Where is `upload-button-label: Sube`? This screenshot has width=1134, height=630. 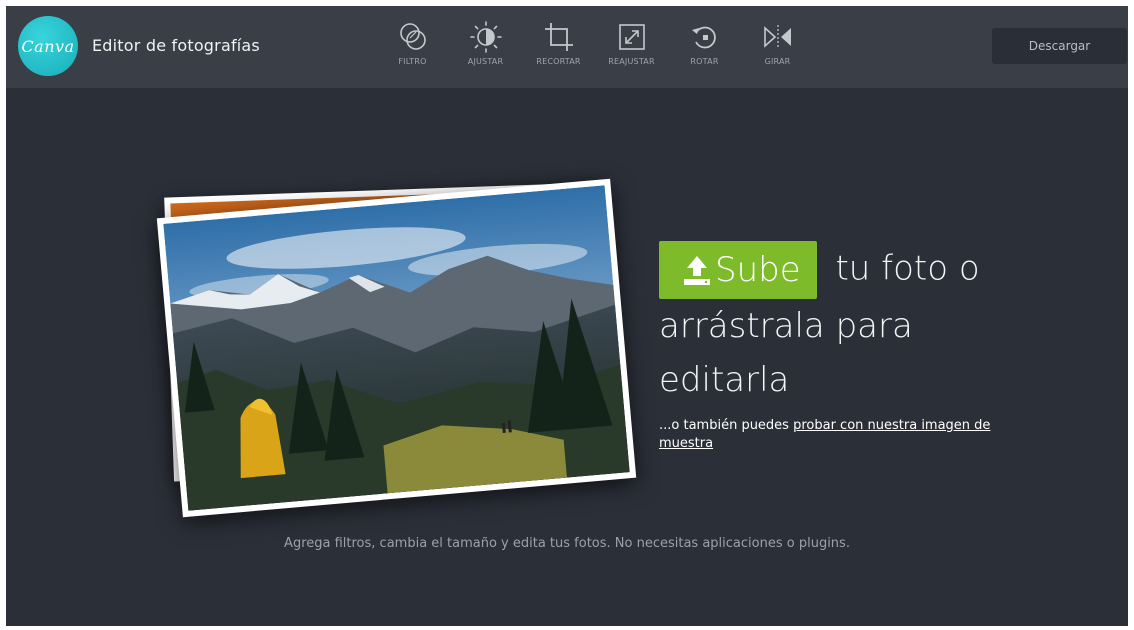 upload-button-label: Sube is located at coordinates (758, 270).